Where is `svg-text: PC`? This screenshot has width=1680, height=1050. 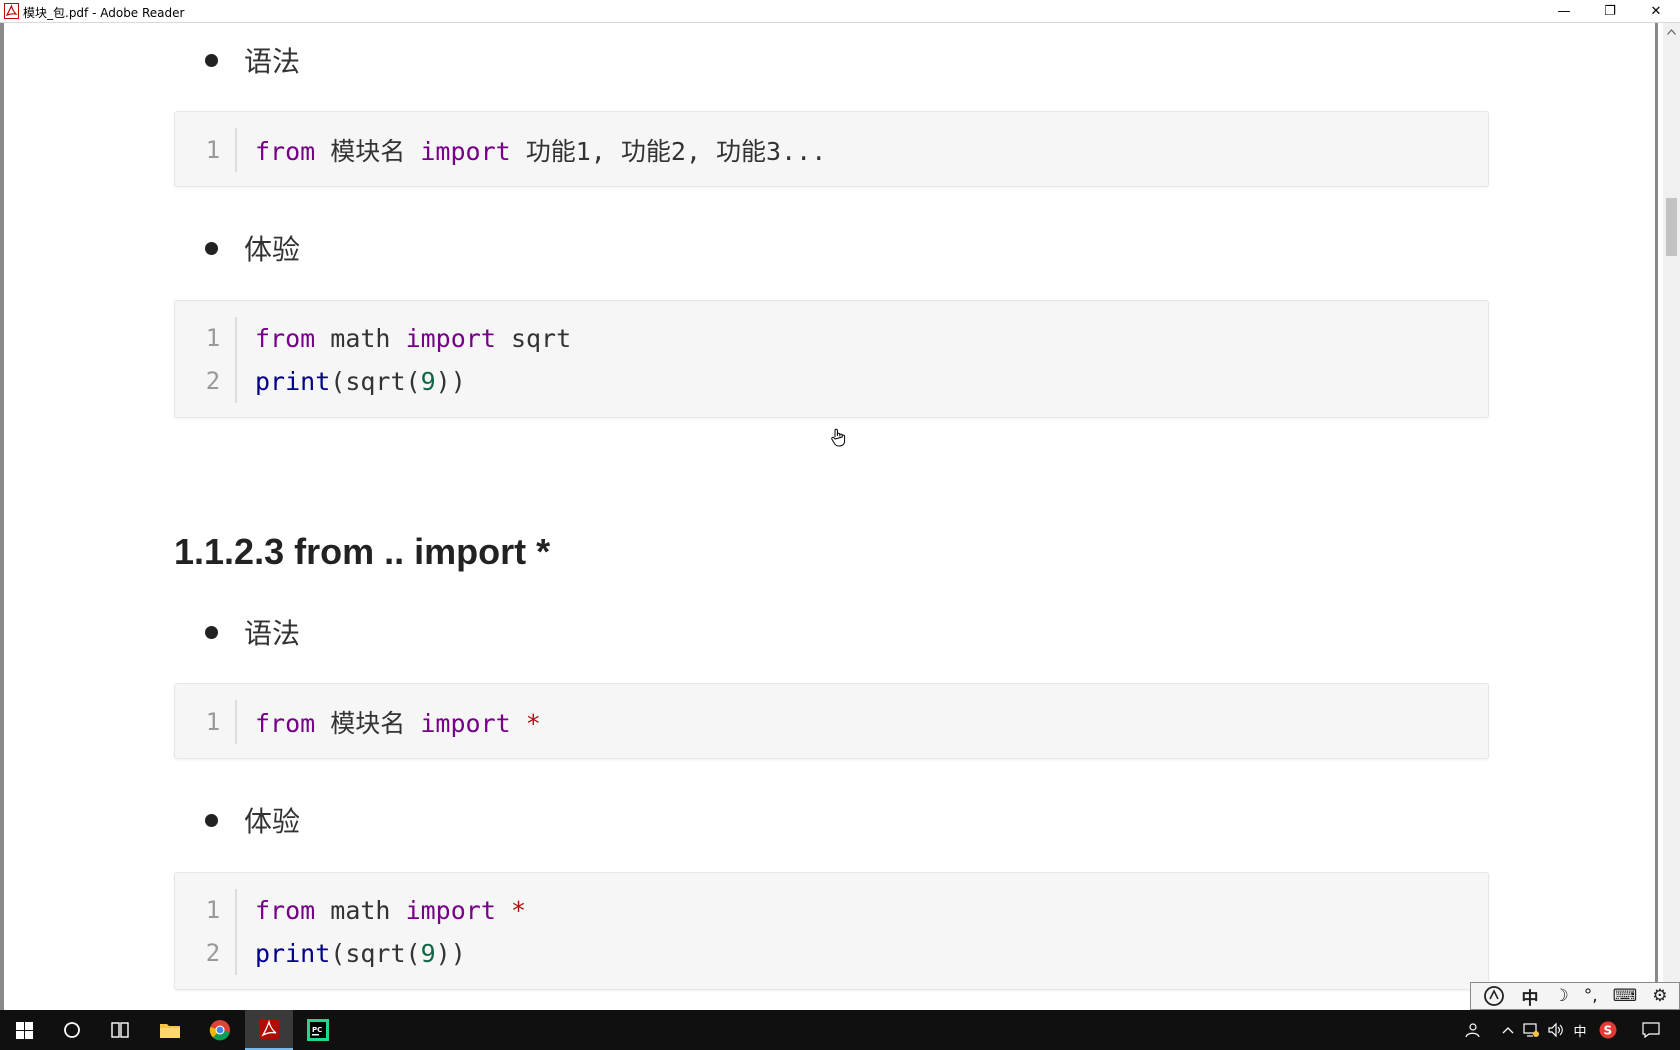 svg-text: PC is located at coordinates (317, 1030).